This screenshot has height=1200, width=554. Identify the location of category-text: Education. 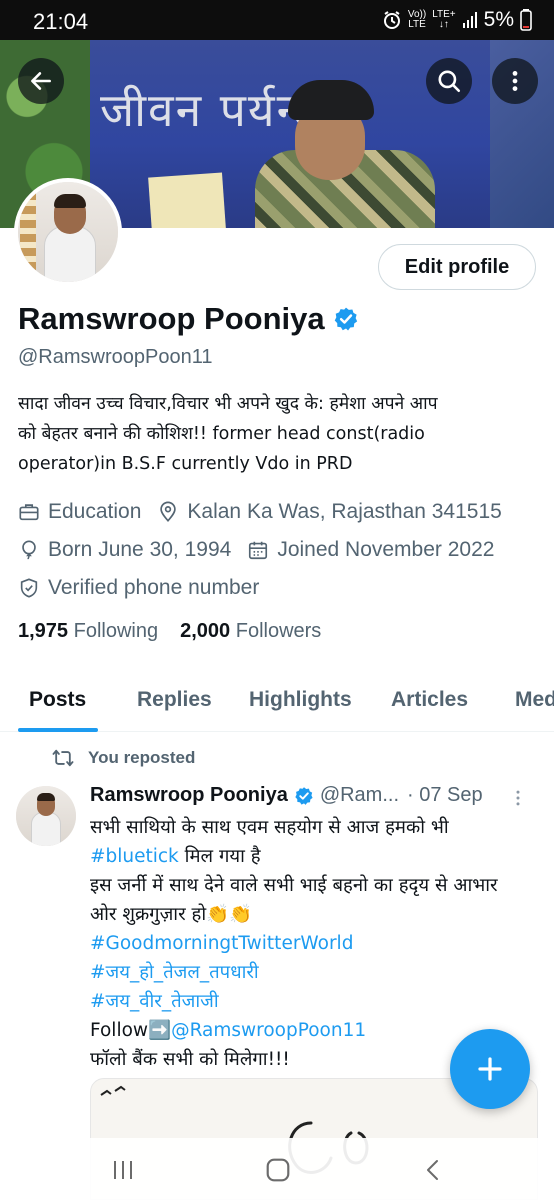
(95, 511).